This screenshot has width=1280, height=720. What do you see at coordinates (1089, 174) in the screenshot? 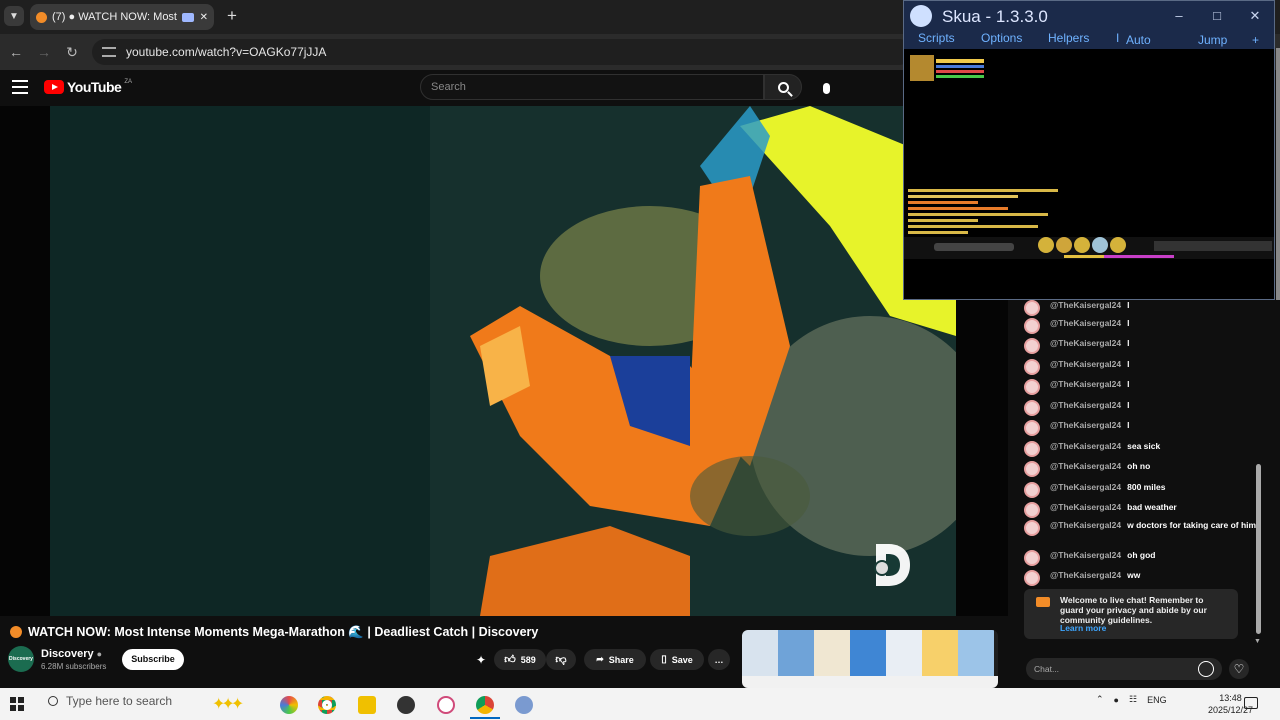
I see `skua-game-view` at bounding box center [1089, 174].